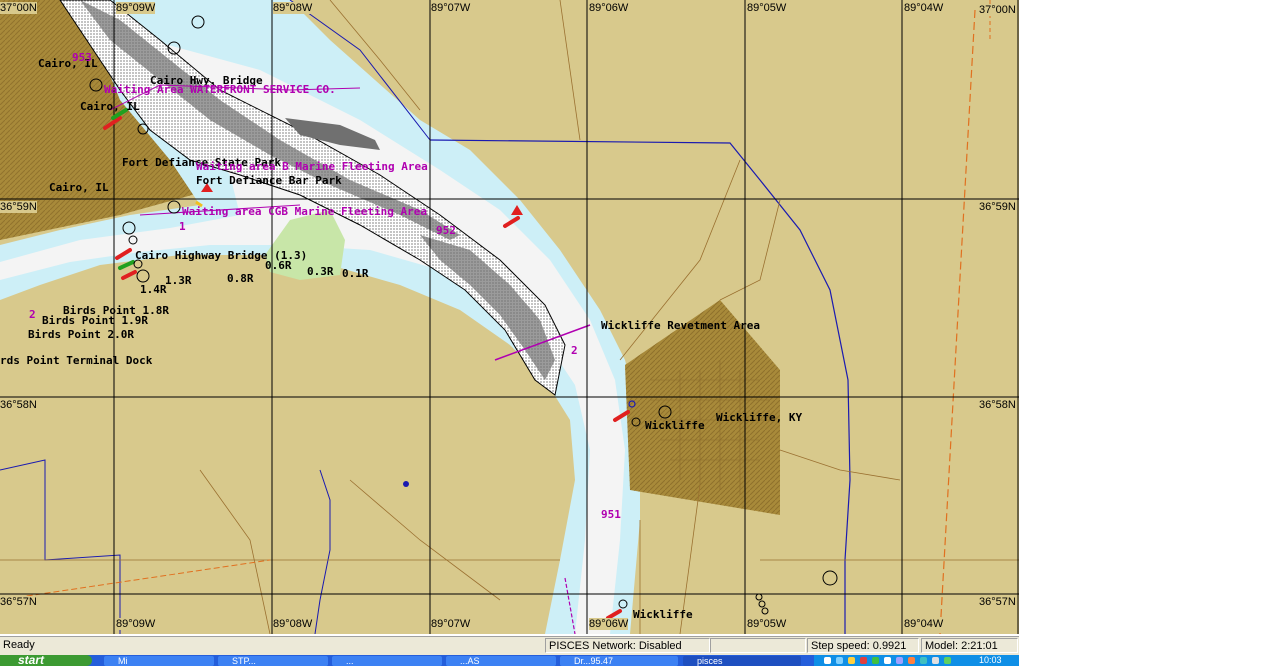 This screenshot has width=1274, height=666. I want to click on place-label-wickliffe: Wickliffe, KY, so click(759, 417).